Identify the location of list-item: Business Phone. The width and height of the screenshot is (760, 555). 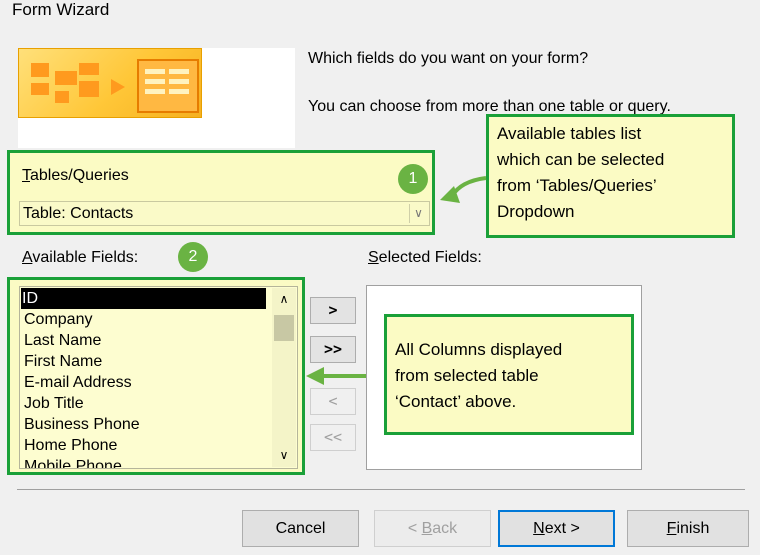
(82, 424).